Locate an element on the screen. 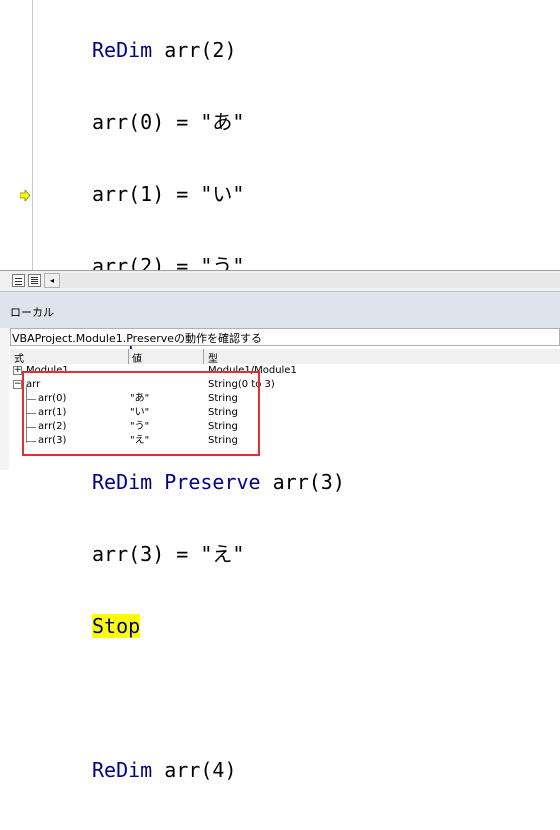 This screenshot has width=560, height=830. code-text-segment: arr(3) = "え" is located at coordinates (168, 554).